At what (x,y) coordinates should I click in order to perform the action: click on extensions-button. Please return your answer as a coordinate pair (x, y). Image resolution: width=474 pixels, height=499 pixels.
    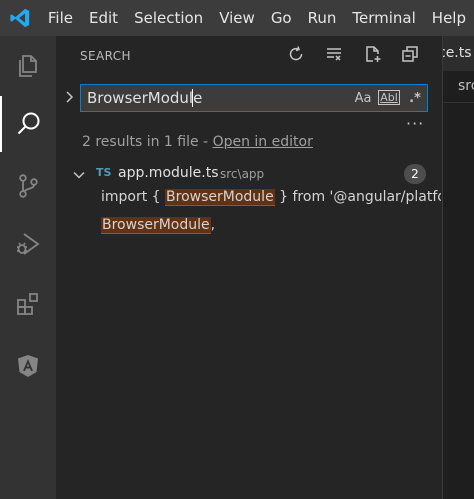
    Looking at the image, I should click on (28, 304).